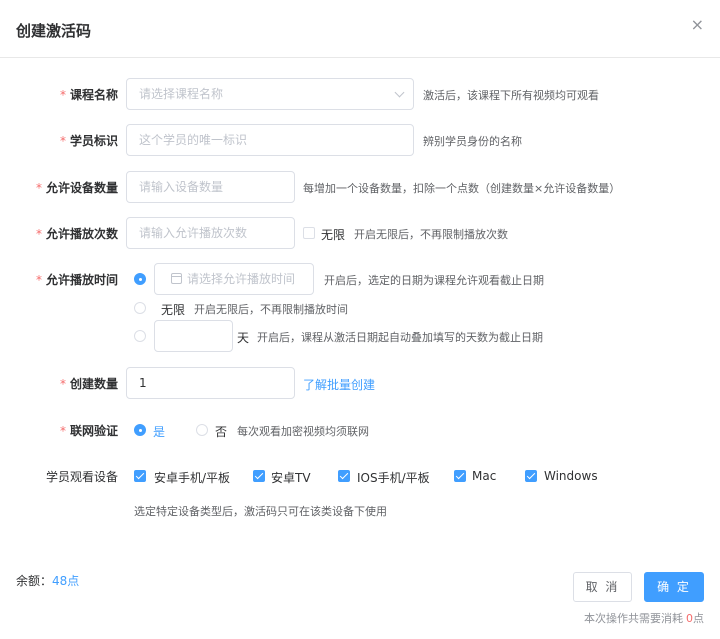  Describe the element at coordinates (234, 279) in the screenshot. I see `play-time-date-picker: 请选择允许播放时间` at that location.